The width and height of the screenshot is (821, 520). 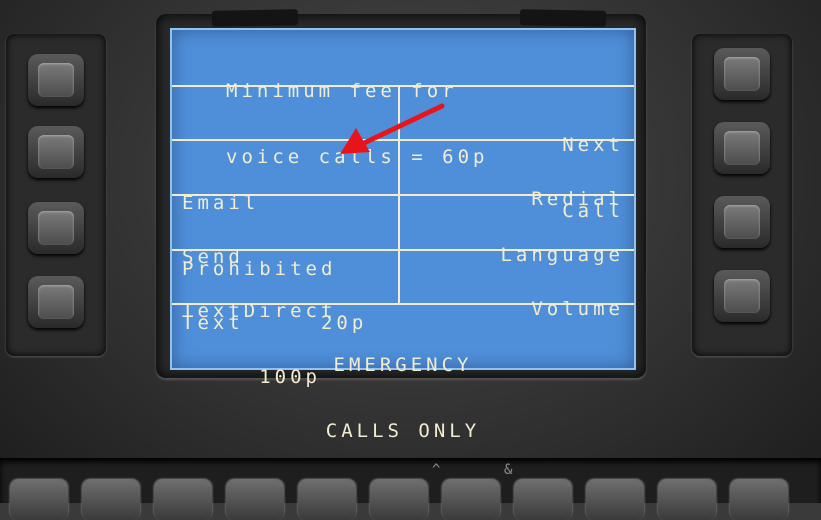 I want to click on red-arrow-icon, so click(x=392, y=128).